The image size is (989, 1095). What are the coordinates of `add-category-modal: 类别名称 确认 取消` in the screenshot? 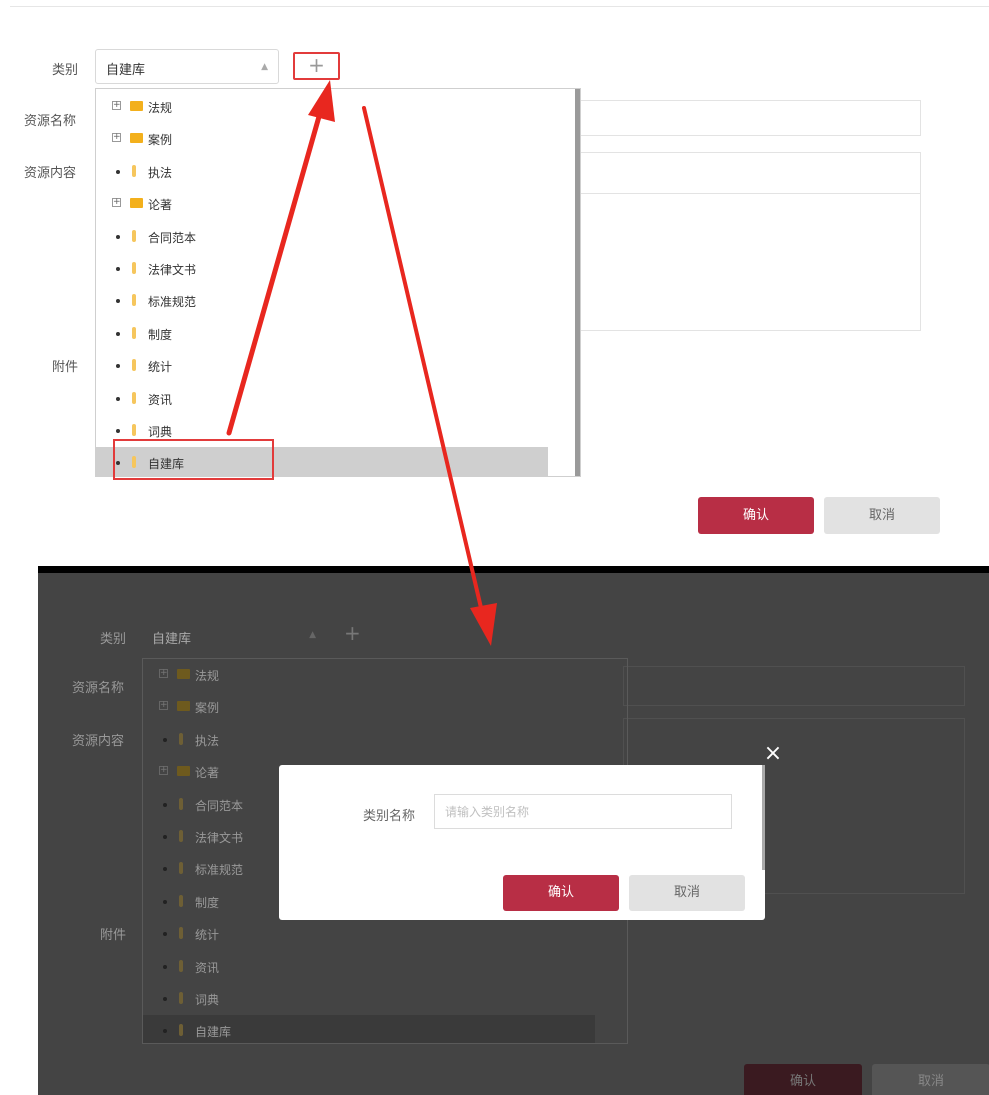 It's located at (522, 842).